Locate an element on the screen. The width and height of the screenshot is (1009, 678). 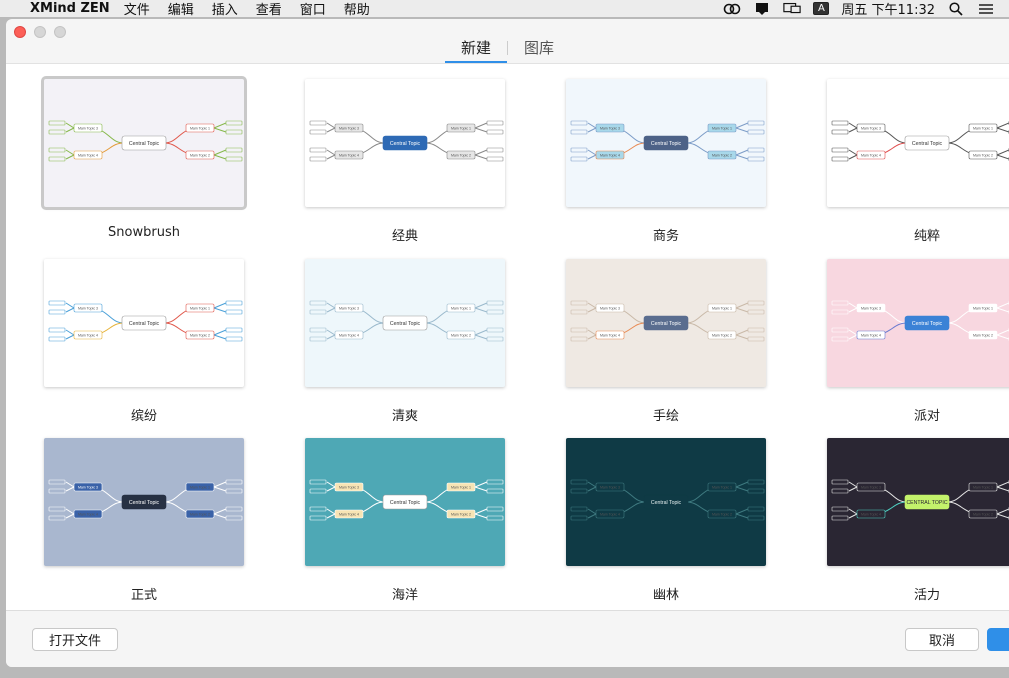
search-icon is located at coordinates (956, 8).